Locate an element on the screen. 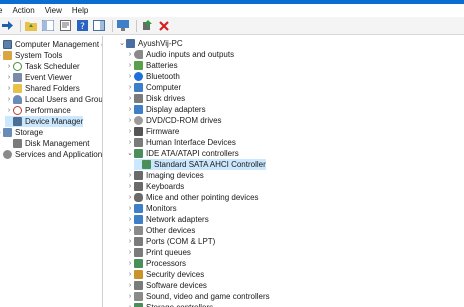  help-icon: ? is located at coordinates (82, 26).